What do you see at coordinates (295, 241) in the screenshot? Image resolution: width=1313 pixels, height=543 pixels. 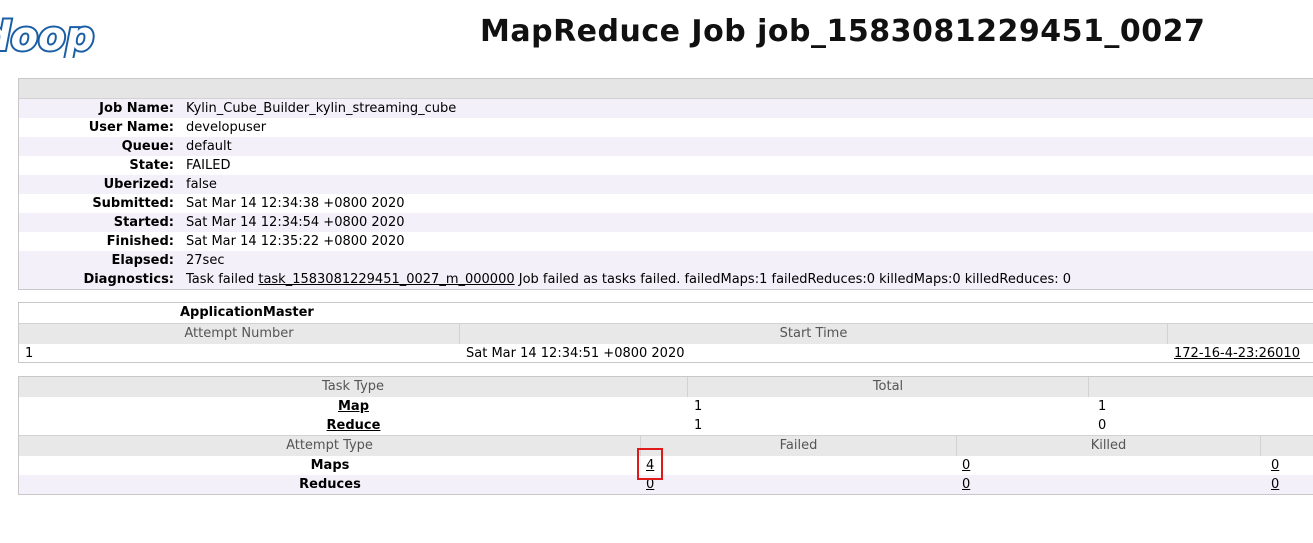 I see `info-value: Sat Mar 14 12:35:22 +0800 2020` at bounding box center [295, 241].